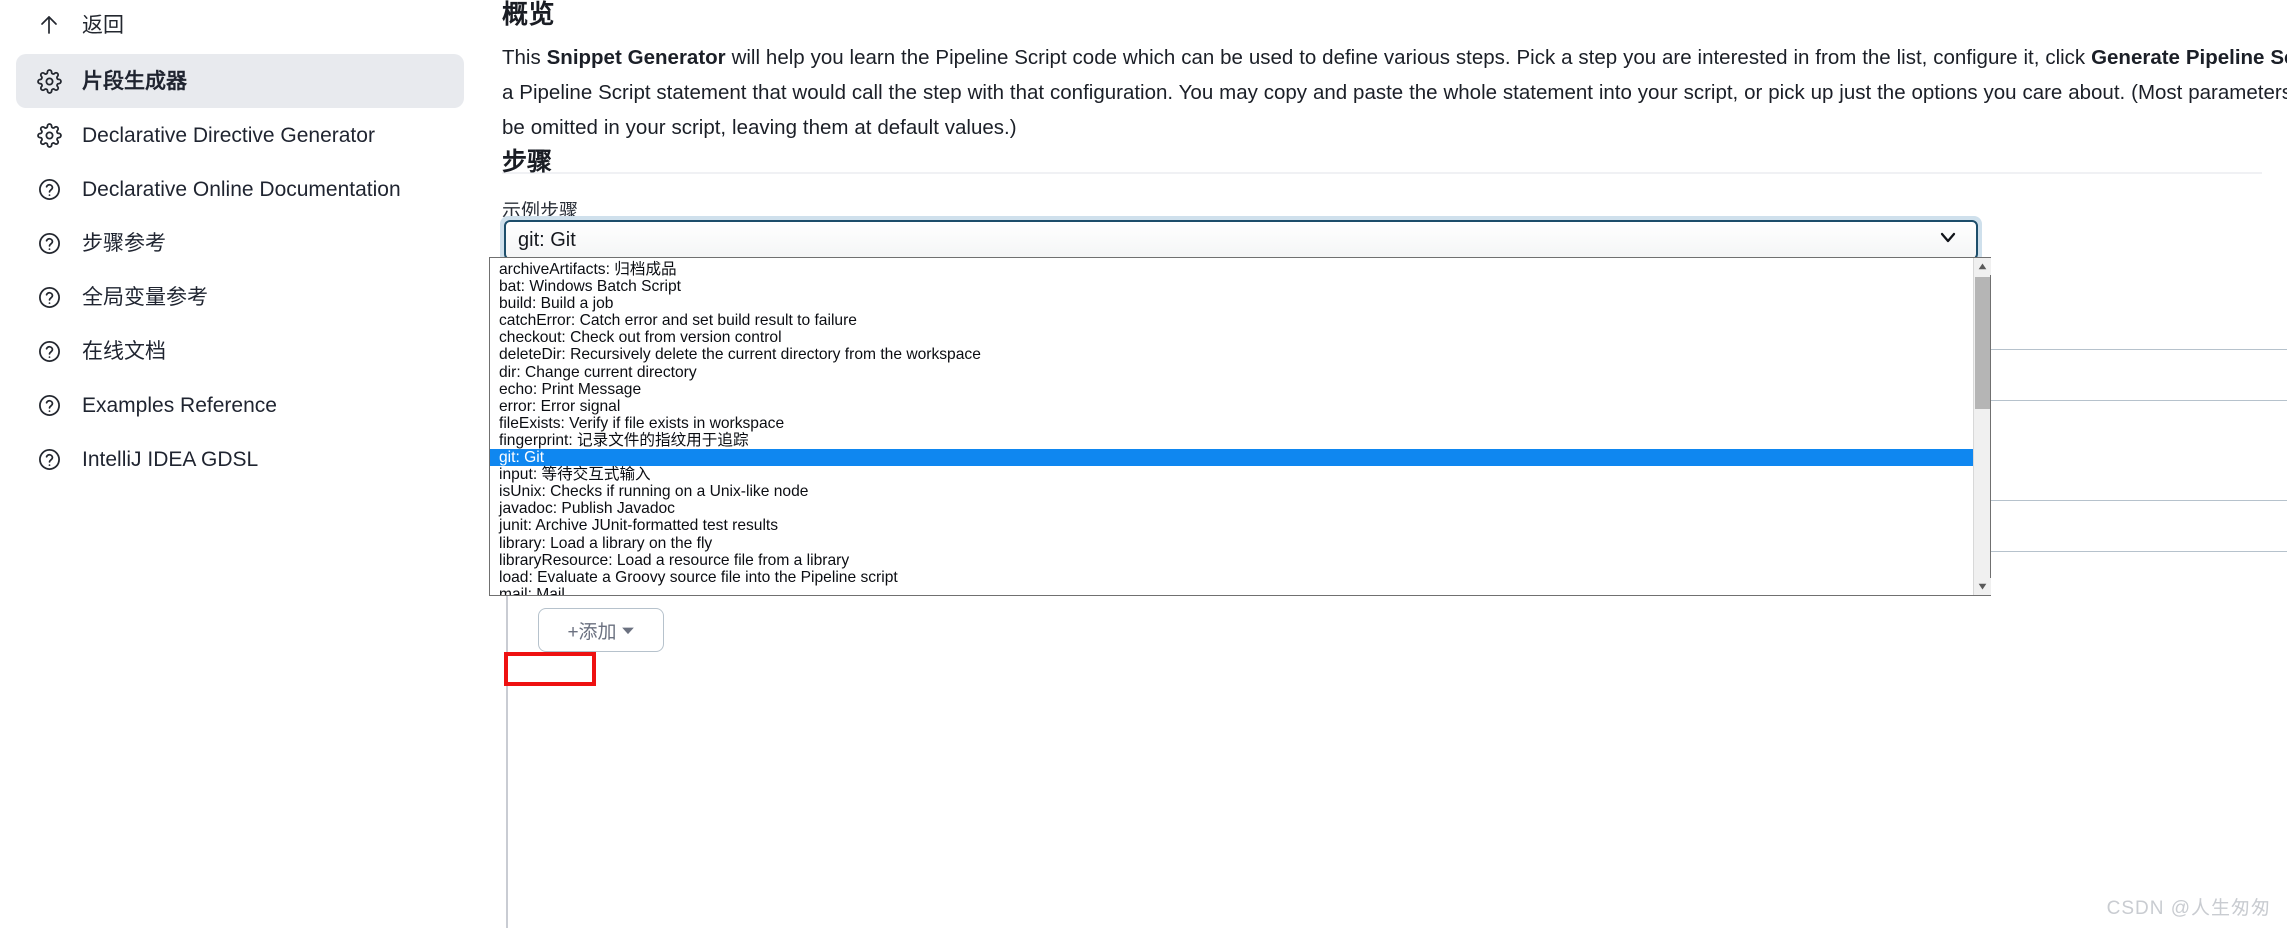 The image size is (2287, 928). Describe the element at coordinates (1241, 240) in the screenshot. I see `sample-step-select: git: Git` at that location.